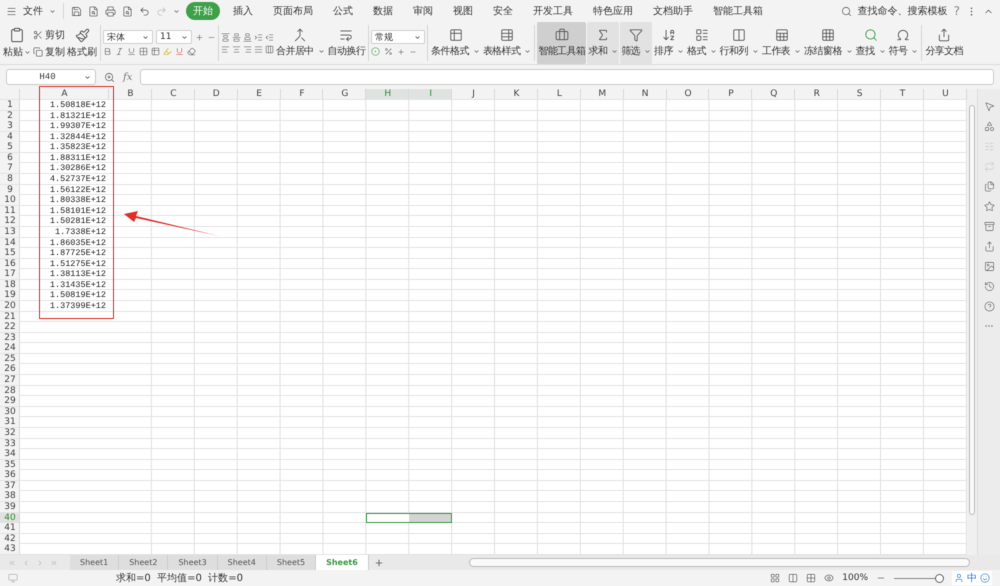  What do you see at coordinates (33, 11) in the screenshot?
I see `file-menu: 文件` at bounding box center [33, 11].